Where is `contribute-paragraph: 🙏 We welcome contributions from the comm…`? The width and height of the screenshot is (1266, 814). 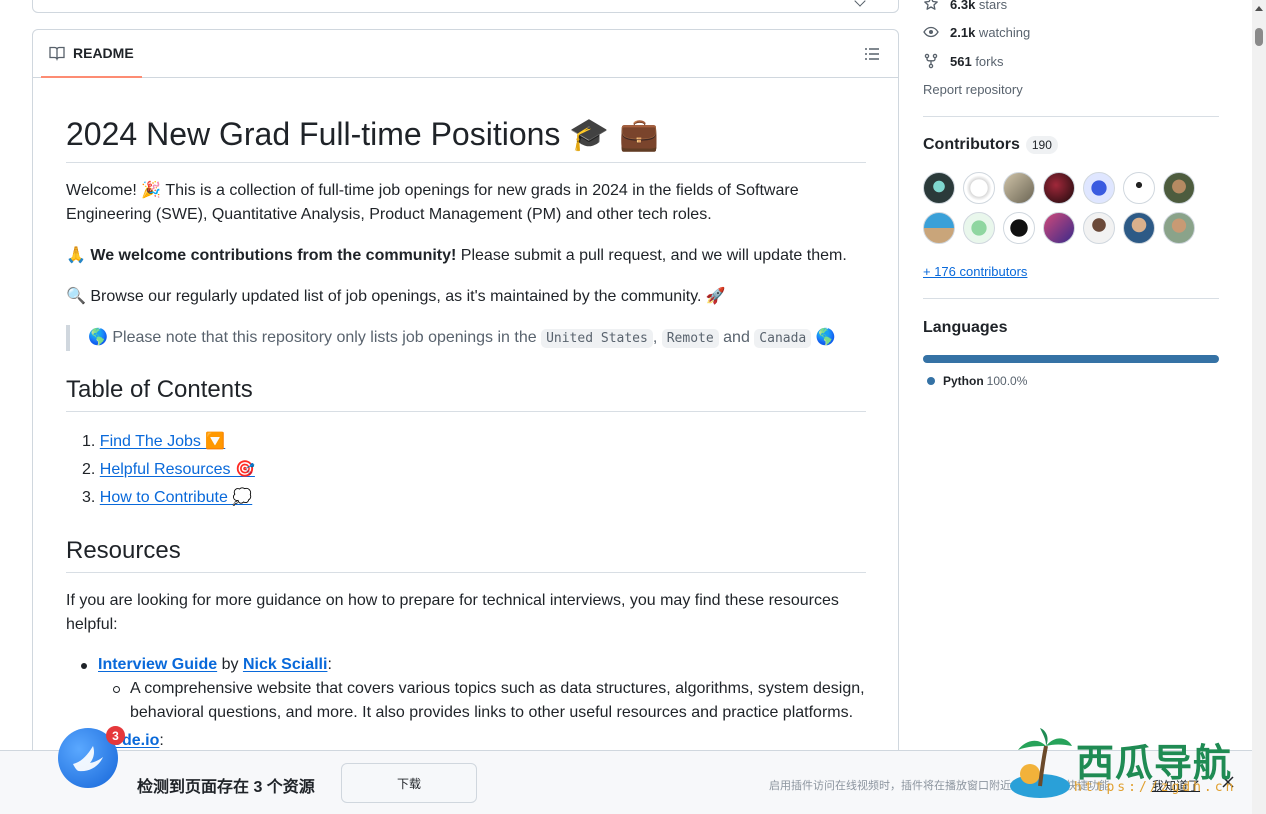
contribute-paragraph: 🙏 We welcome contributions from the comm… is located at coordinates (466, 255).